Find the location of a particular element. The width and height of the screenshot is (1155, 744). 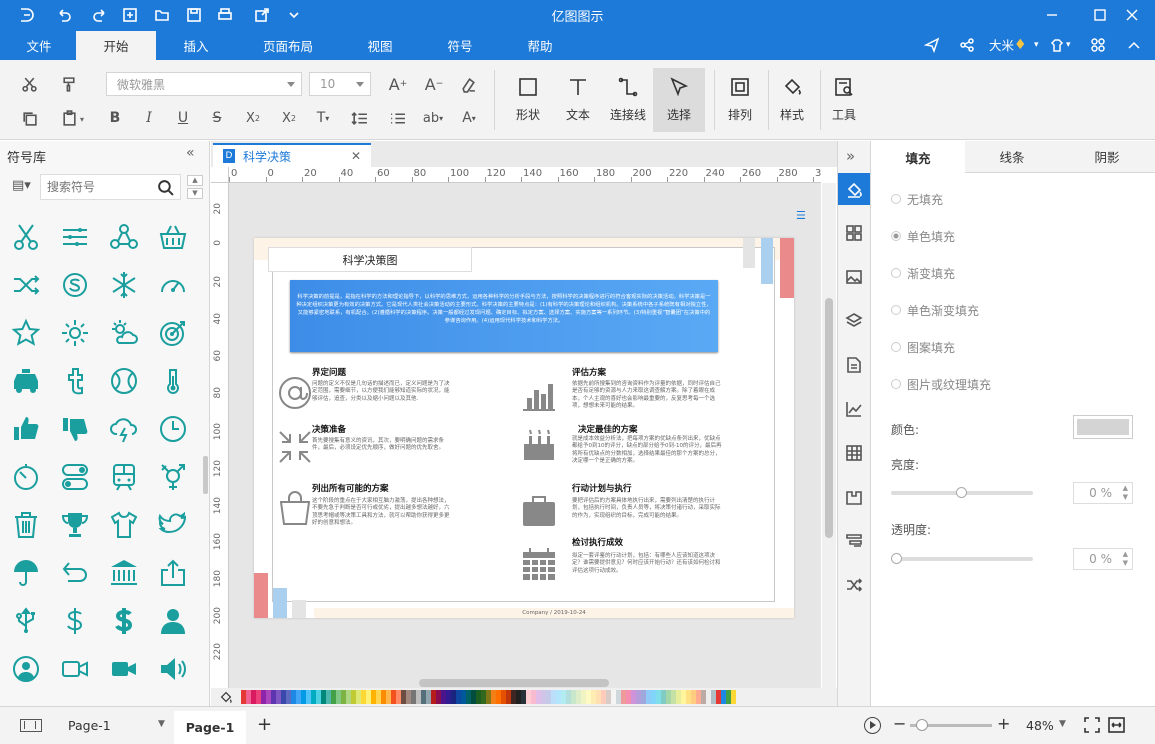

text-tools-icon: T ▾ is located at coordinates (323, 118).